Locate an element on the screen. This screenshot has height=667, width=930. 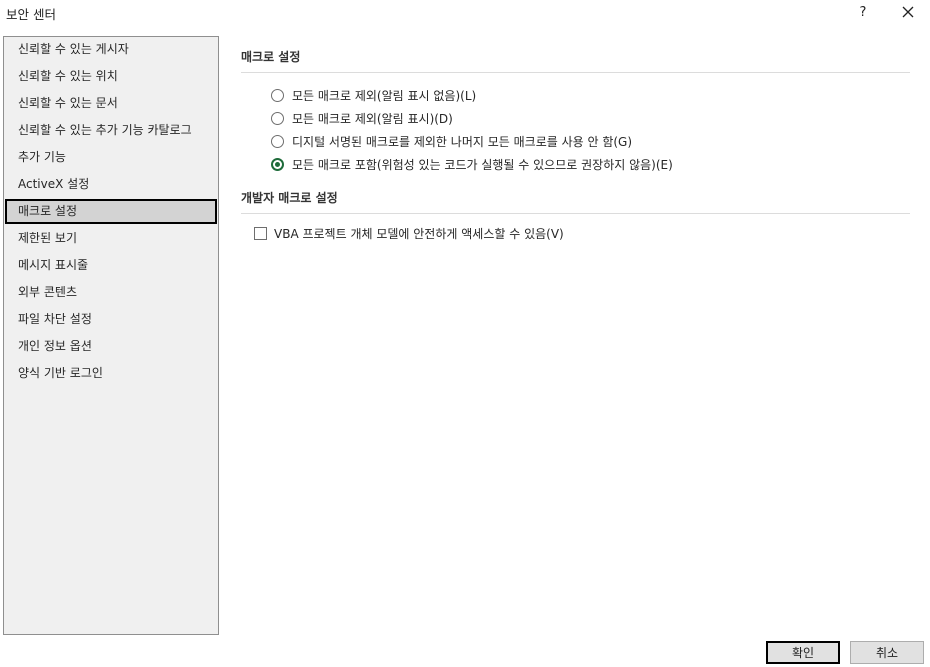
title-bar: 보안 센터 ? is located at coordinates (465, 13).